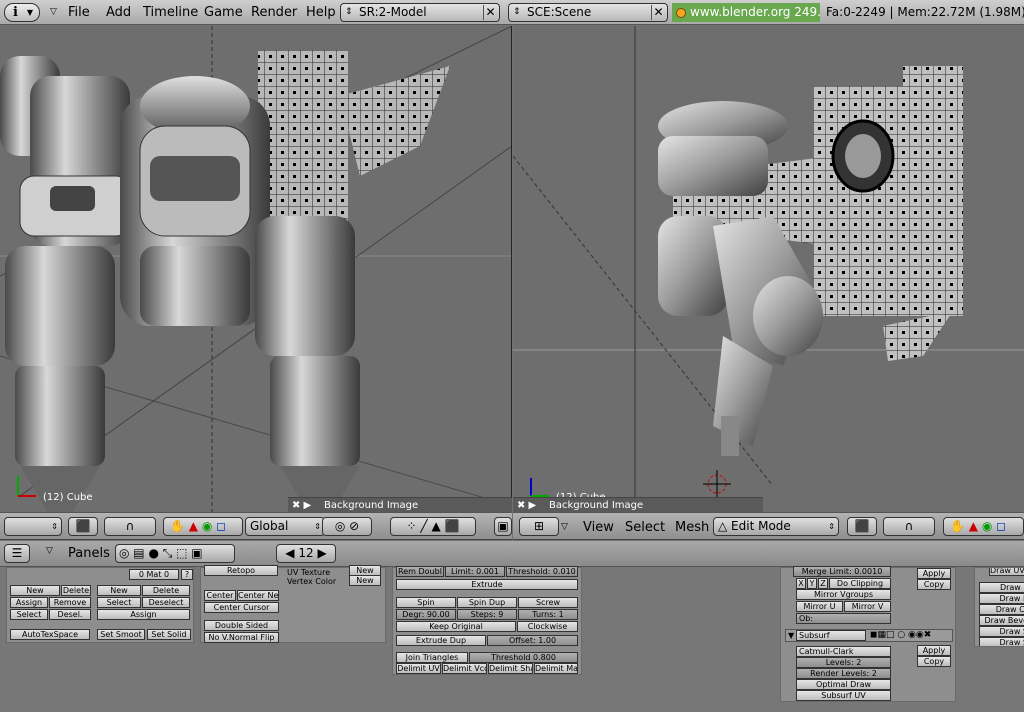  Describe the element at coordinates (523, 657) in the screenshot. I see `join-threshold-field: Threshold 0.800` at that location.